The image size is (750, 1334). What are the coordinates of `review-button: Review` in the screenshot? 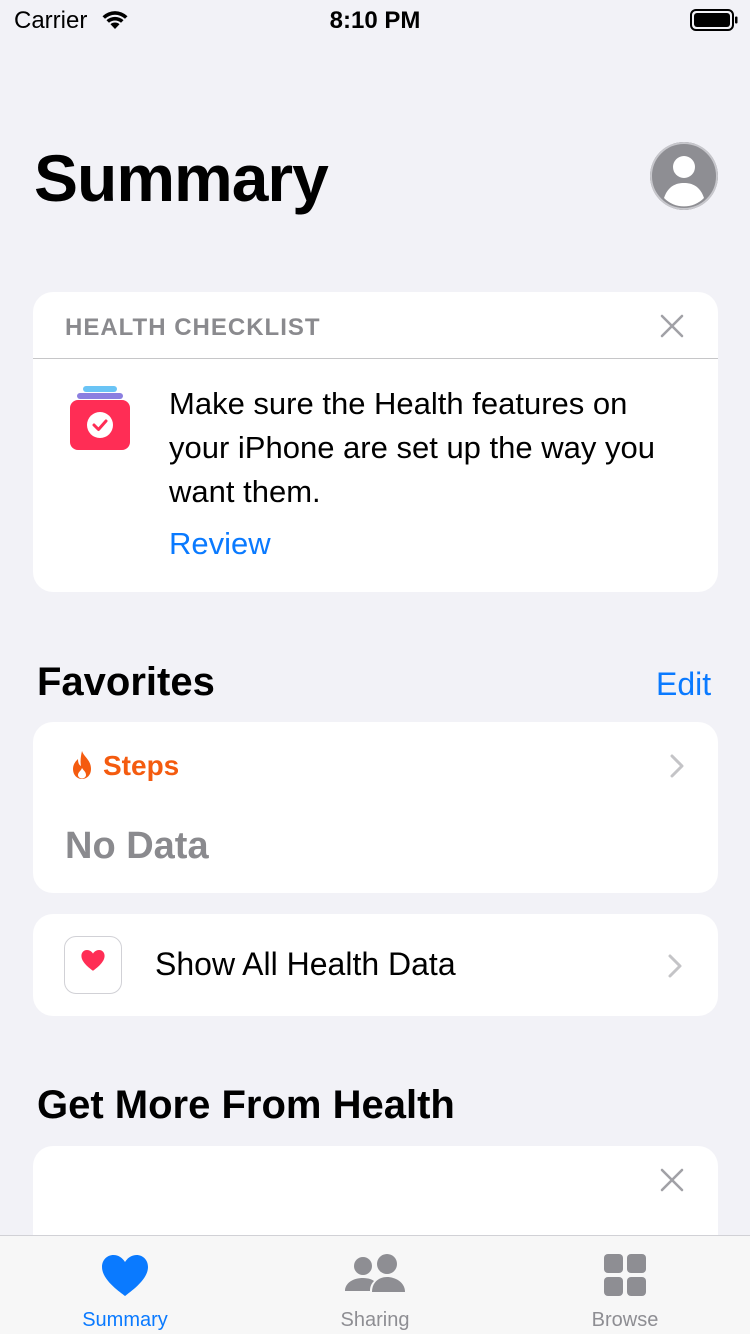 It's located at (220, 544).